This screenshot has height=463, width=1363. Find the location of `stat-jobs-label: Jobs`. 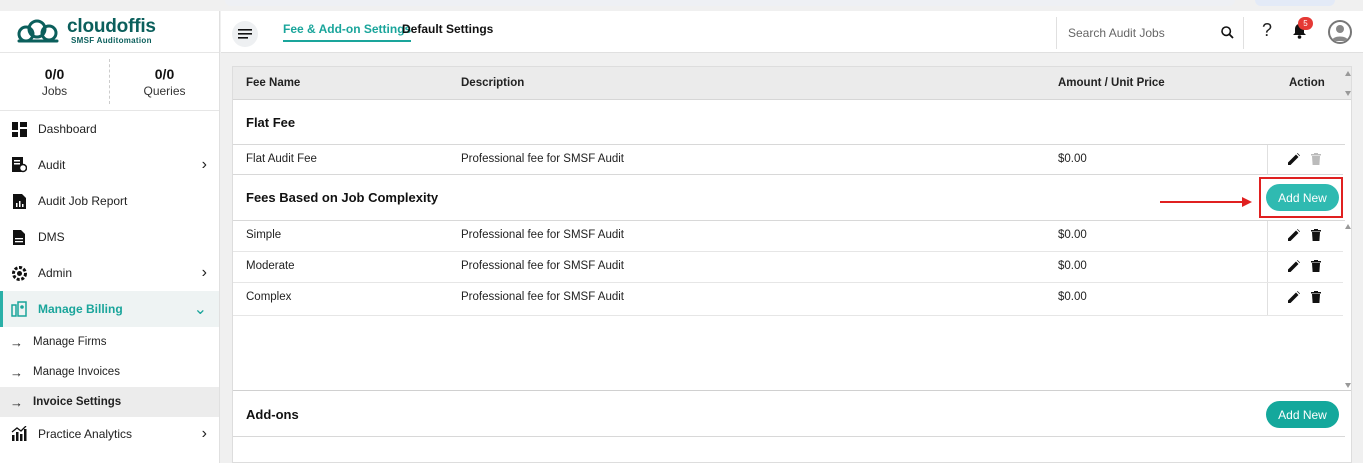

stat-jobs-label: Jobs is located at coordinates (54, 90).